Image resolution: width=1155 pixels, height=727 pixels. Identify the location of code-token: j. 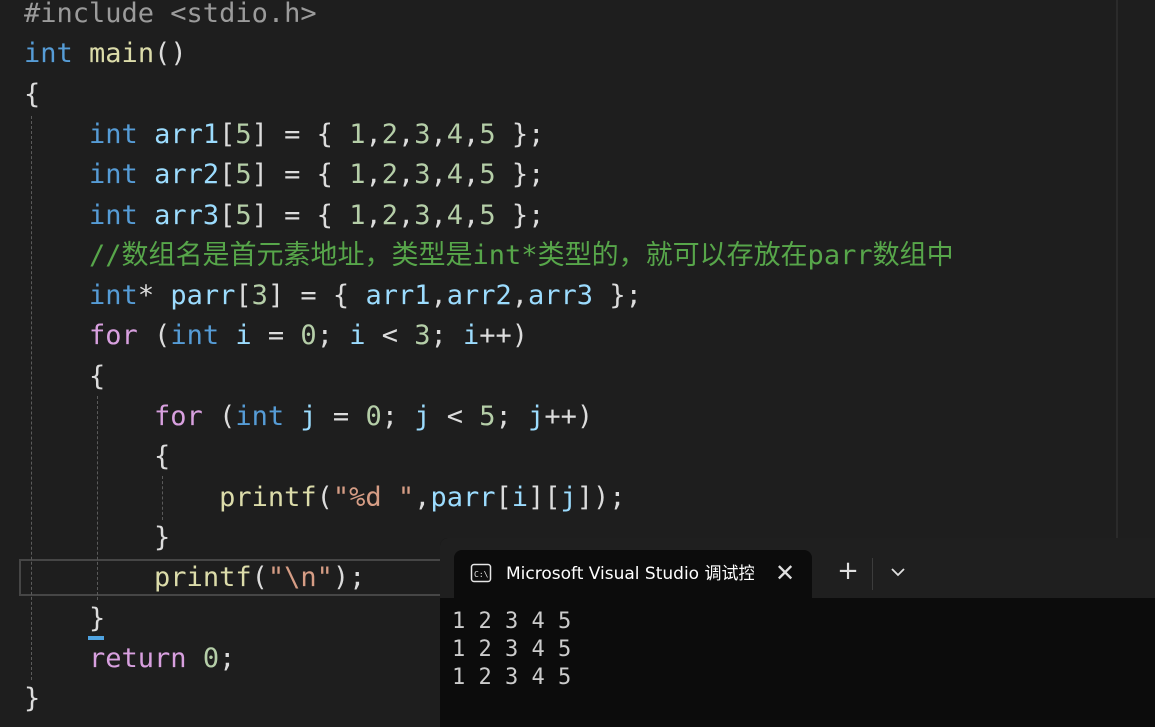
(422, 416).